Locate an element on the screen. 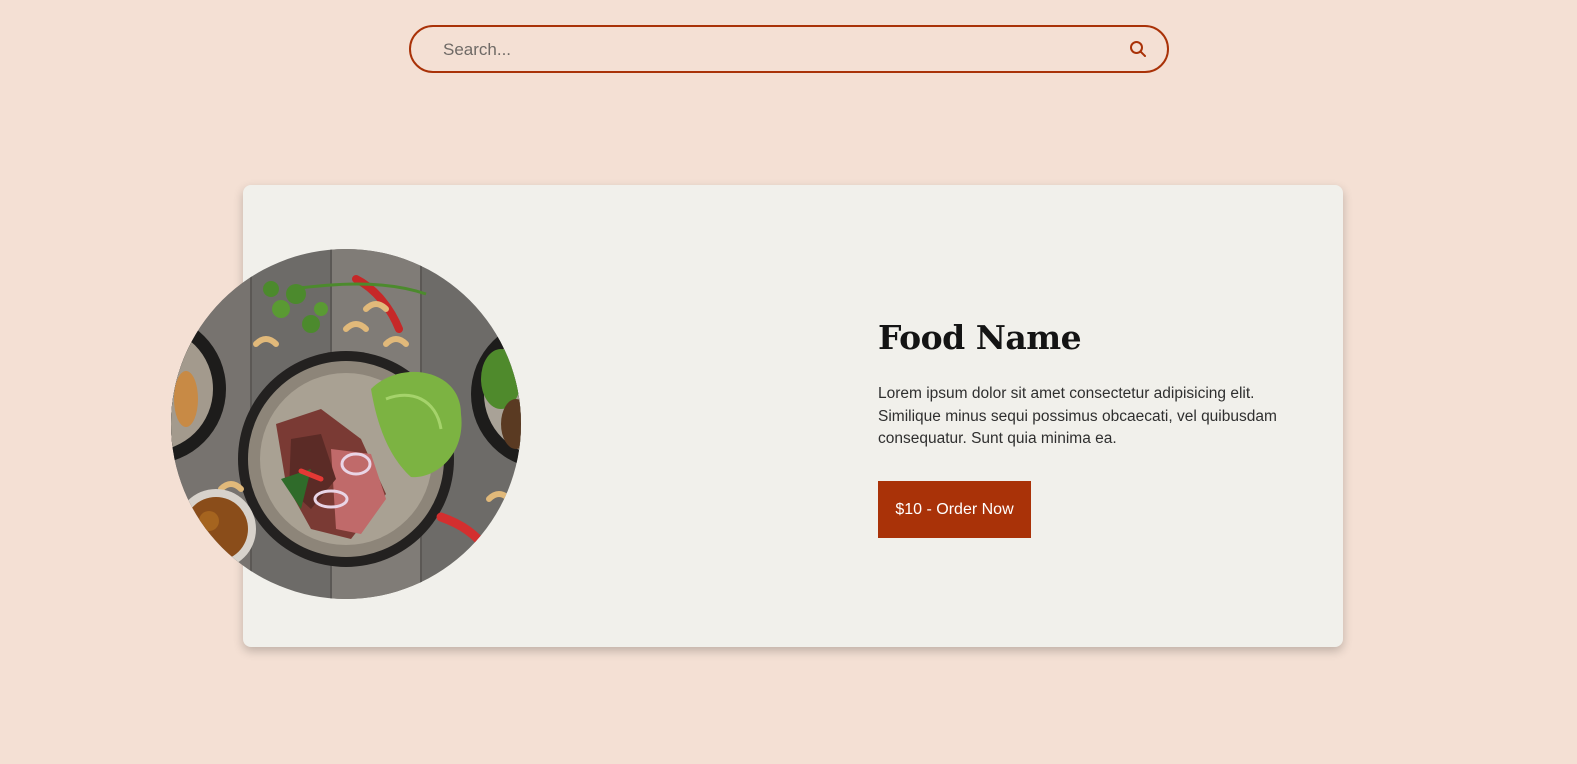 The image size is (1577, 764). food-title: Food Name is located at coordinates (980, 337).